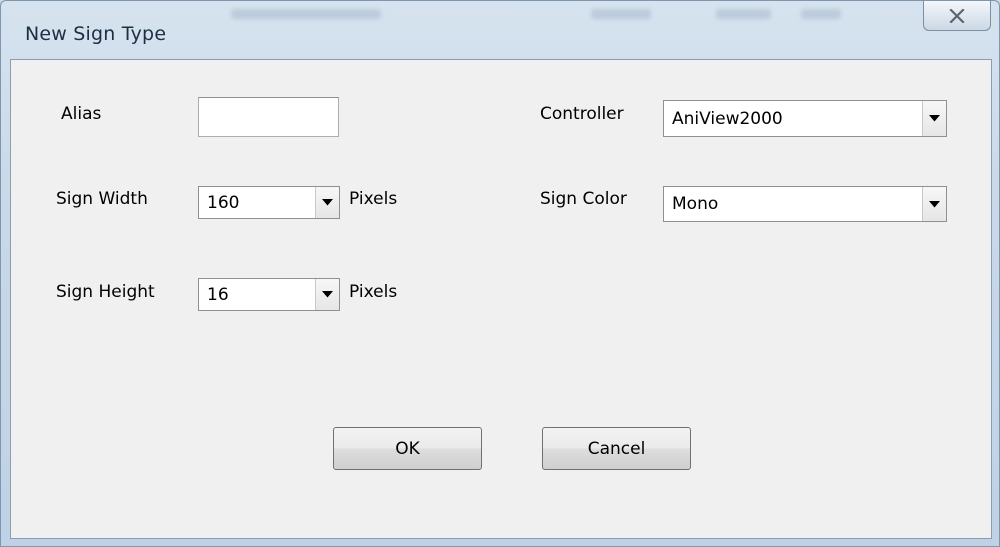  What do you see at coordinates (269, 202) in the screenshot?
I see `sign-width-dropdown: 160` at bounding box center [269, 202].